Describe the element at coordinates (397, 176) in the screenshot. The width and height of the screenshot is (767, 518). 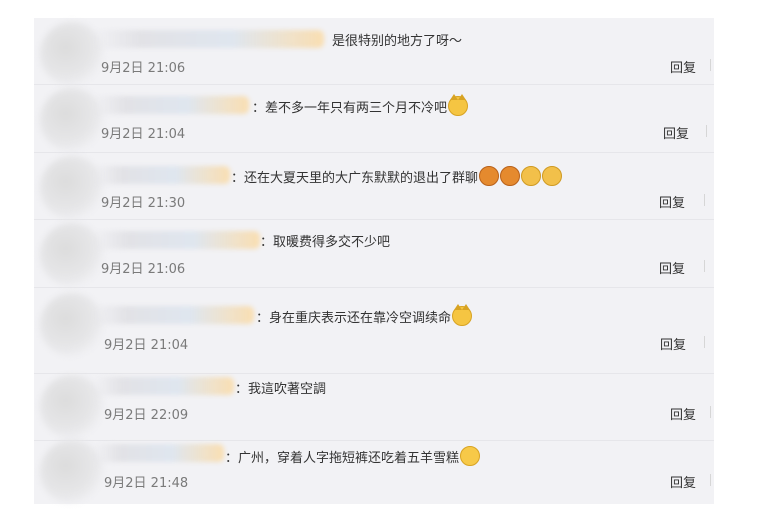
I see `comment-text: ：还在大夏天里的大广东默默的退出了群聊` at that location.